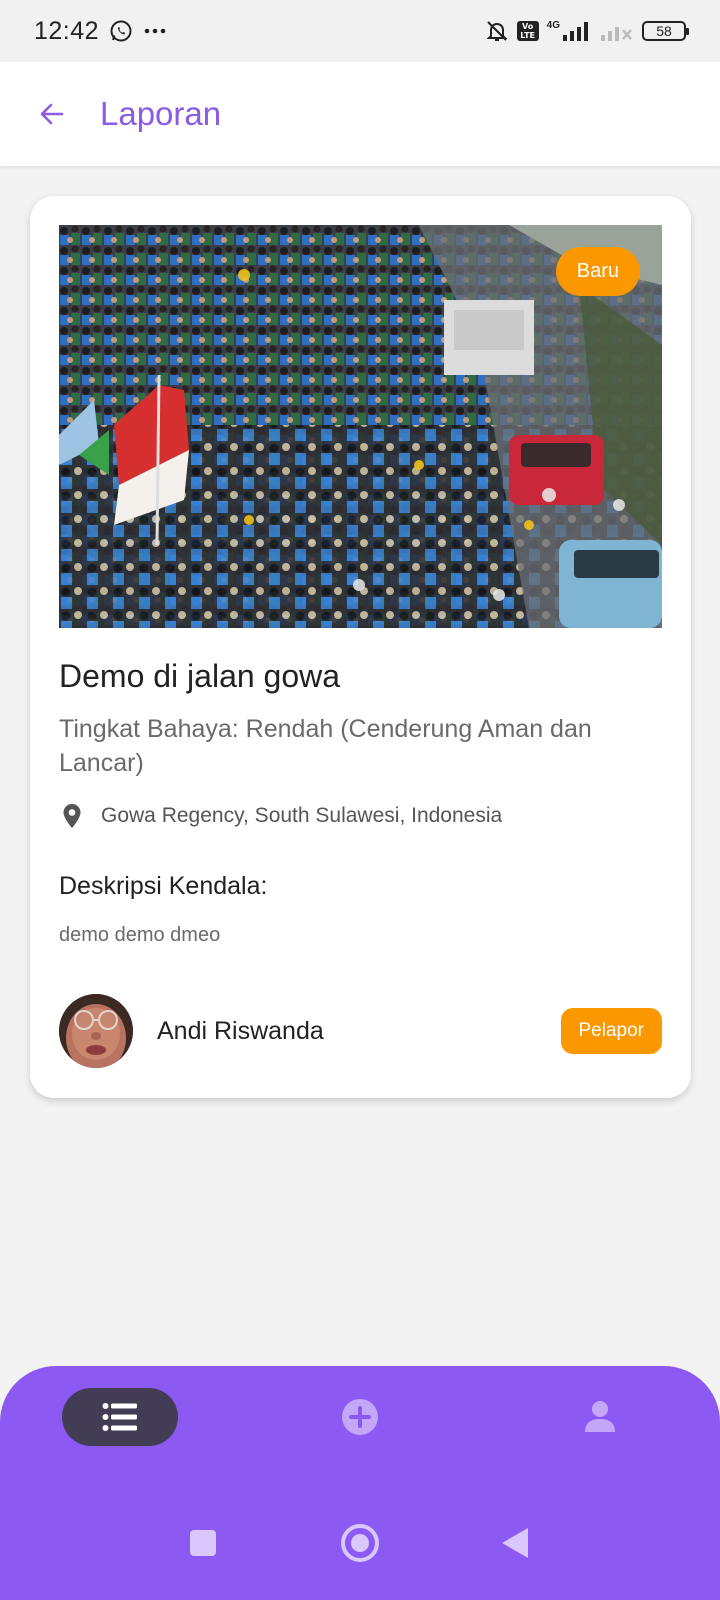  I want to click on system-back-button, so click(515, 1543).